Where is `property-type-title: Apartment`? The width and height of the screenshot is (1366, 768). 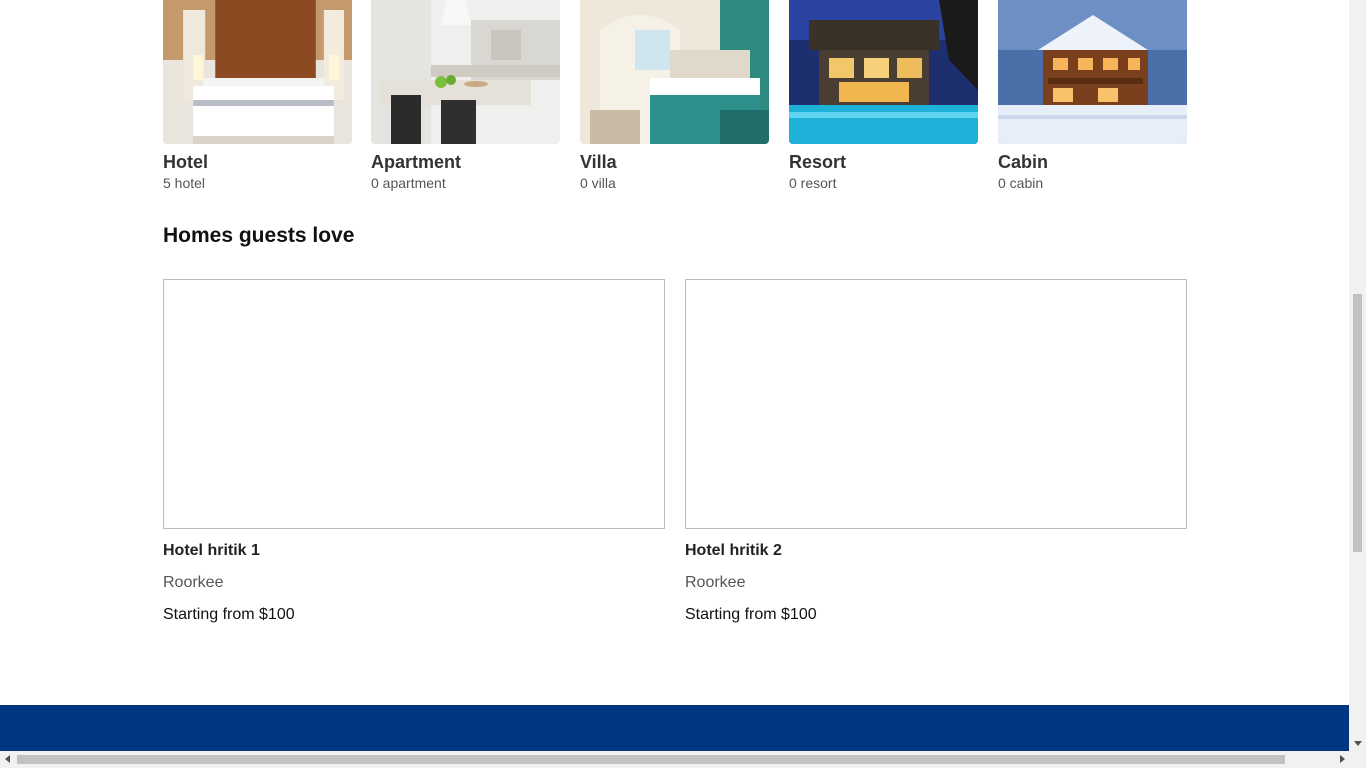 property-type-title: Apartment is located at coordinates (465, 162).